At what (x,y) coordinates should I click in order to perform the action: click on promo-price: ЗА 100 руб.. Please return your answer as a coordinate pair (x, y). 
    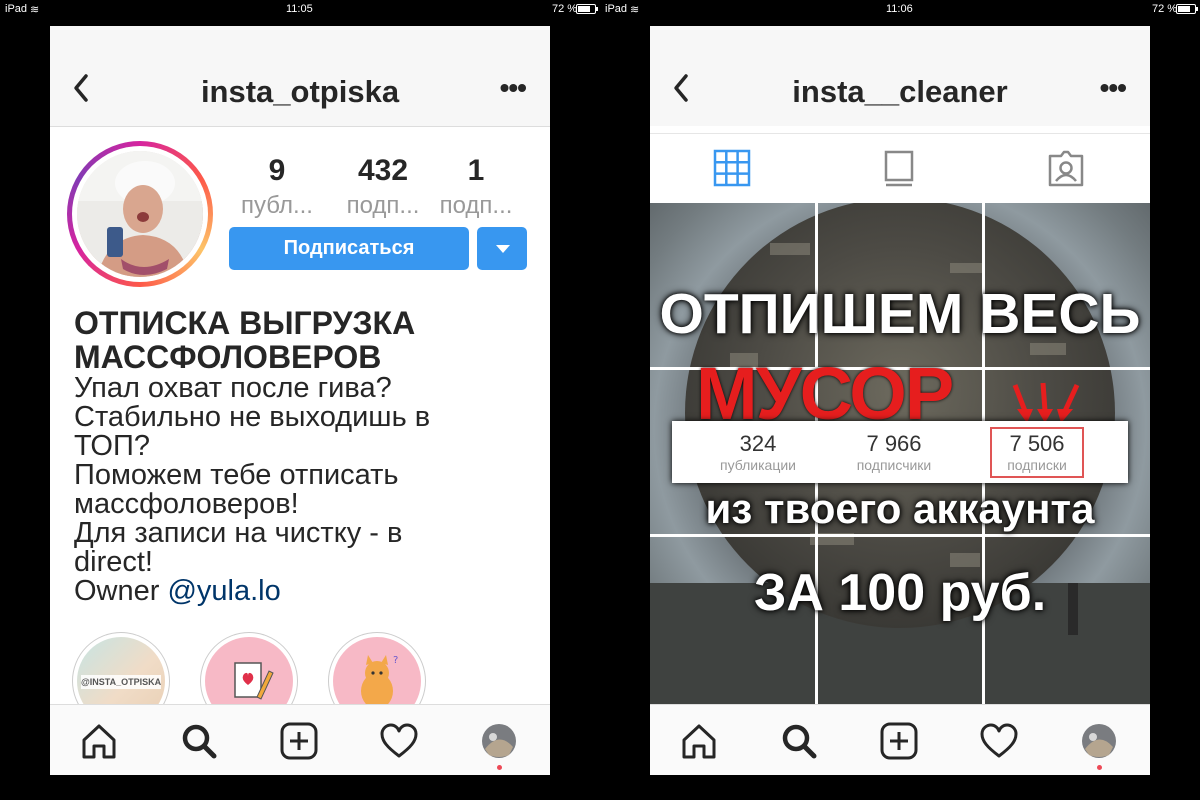
    Looking at the image, I should click on (900, 593).